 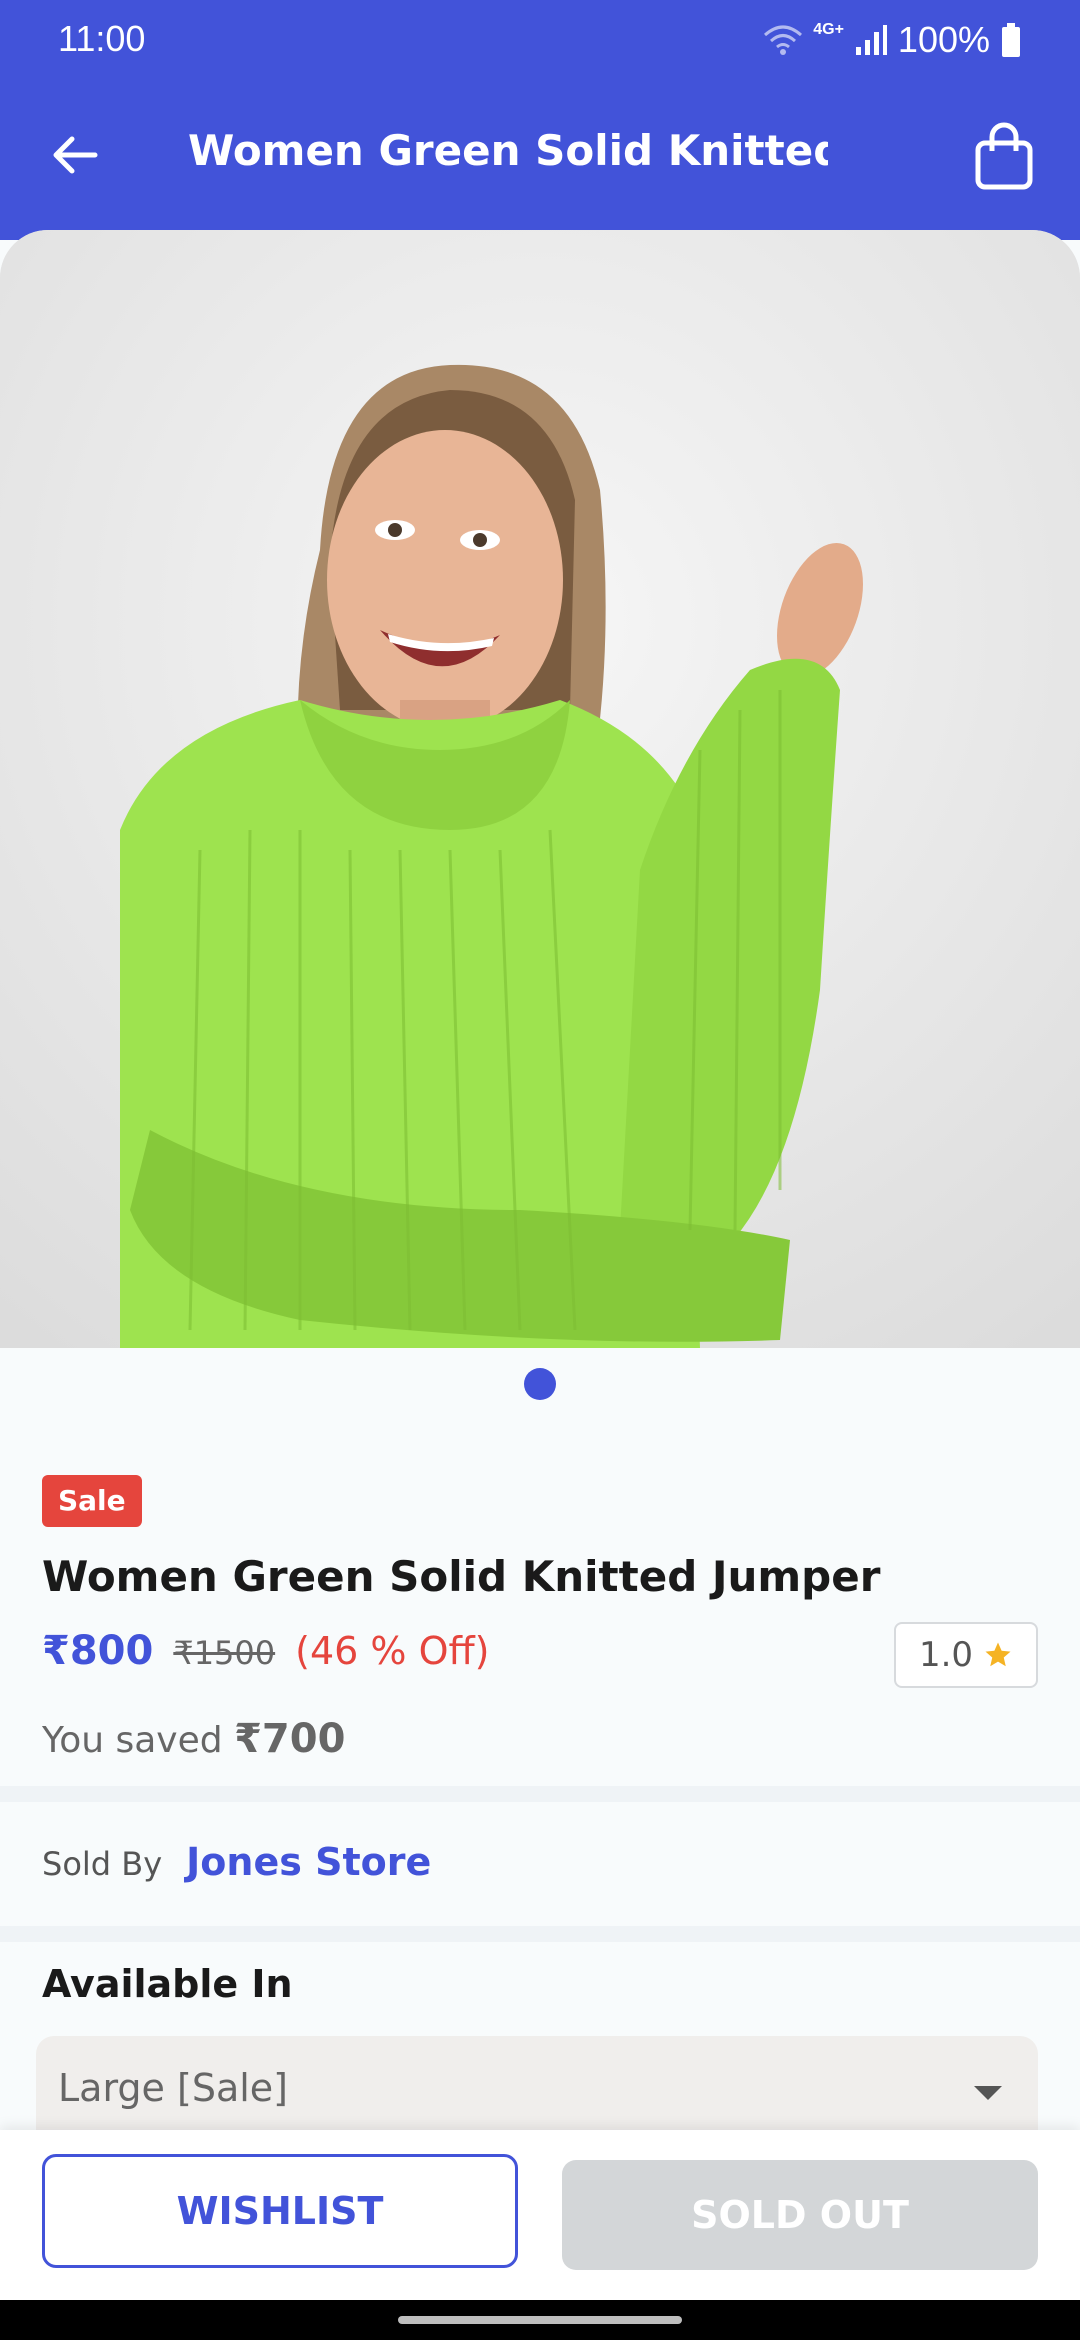 I want to click on seller-name-link: Jones Store, so click(x=308, y=1862).